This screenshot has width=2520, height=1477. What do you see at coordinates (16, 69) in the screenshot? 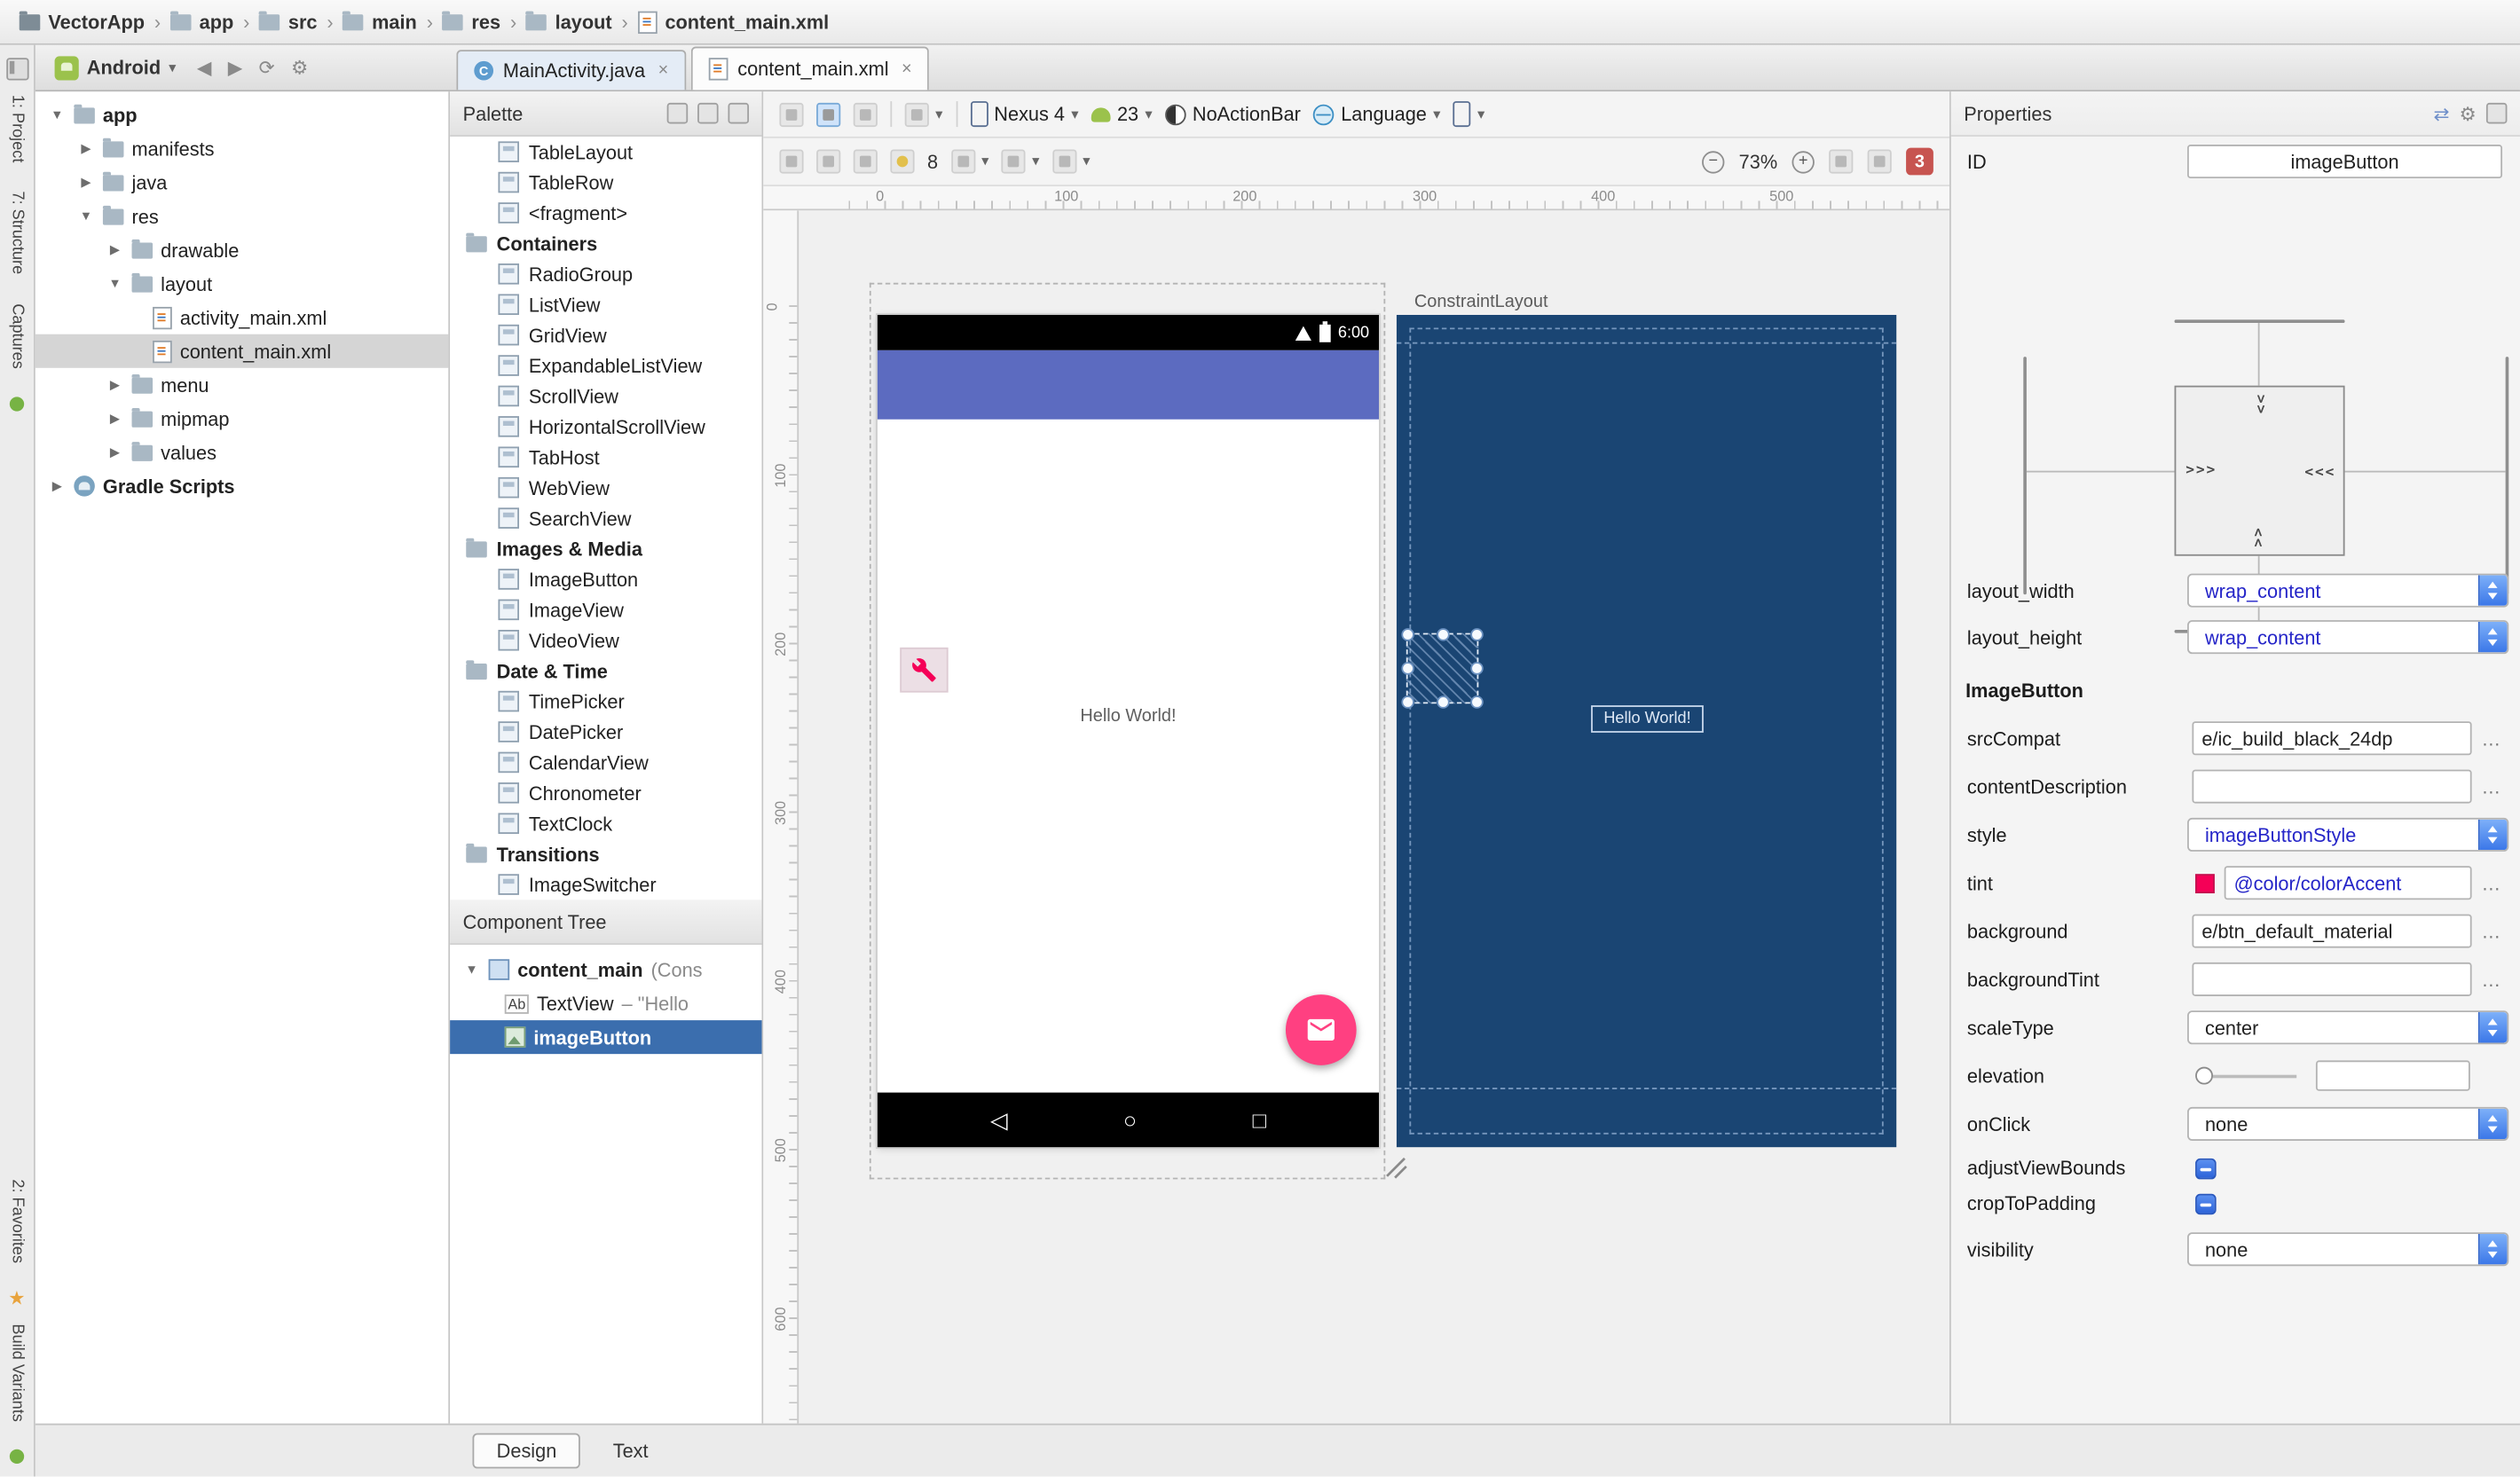
I see `tool-window-icon` at bounding box center [16, 69].